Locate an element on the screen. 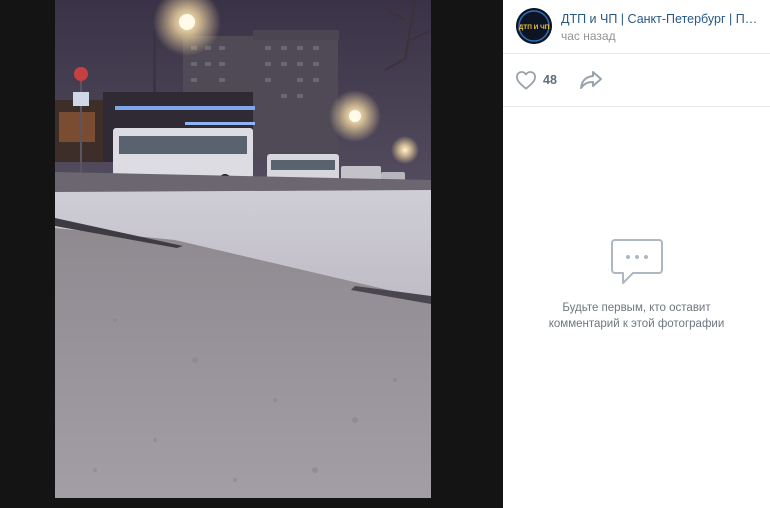 The image size is (770, 508). like-button: 48 is located at coordinates (536, 80).